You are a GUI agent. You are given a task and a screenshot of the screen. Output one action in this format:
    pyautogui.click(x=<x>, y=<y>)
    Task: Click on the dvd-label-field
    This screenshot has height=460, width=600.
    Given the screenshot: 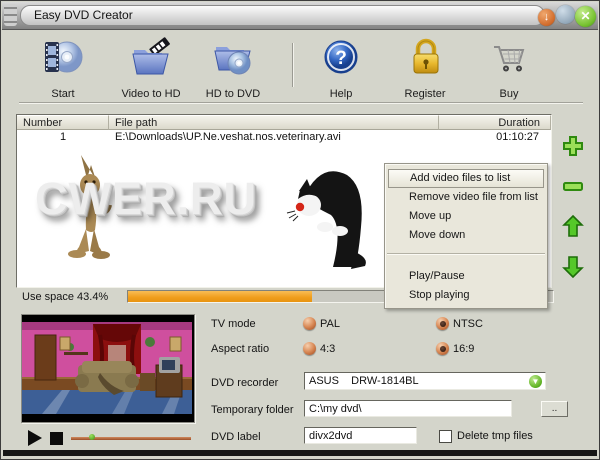 What is the action you would take?
    pyautogui.click(x=360, y=435)
    